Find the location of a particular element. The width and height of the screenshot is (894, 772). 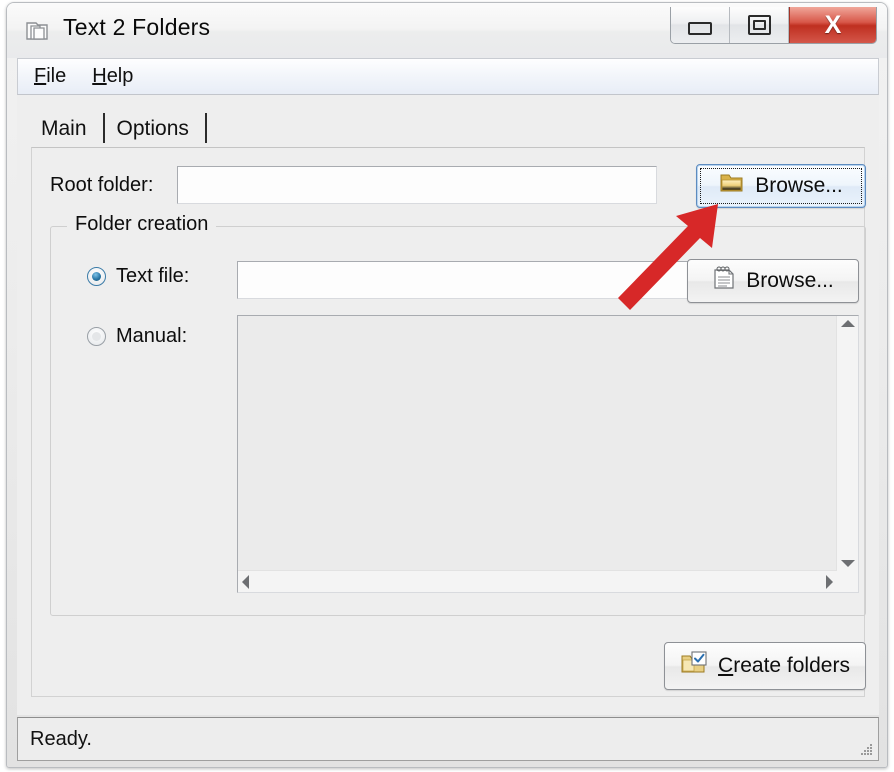

tab-options: Options is located at coordinates (155, 130).